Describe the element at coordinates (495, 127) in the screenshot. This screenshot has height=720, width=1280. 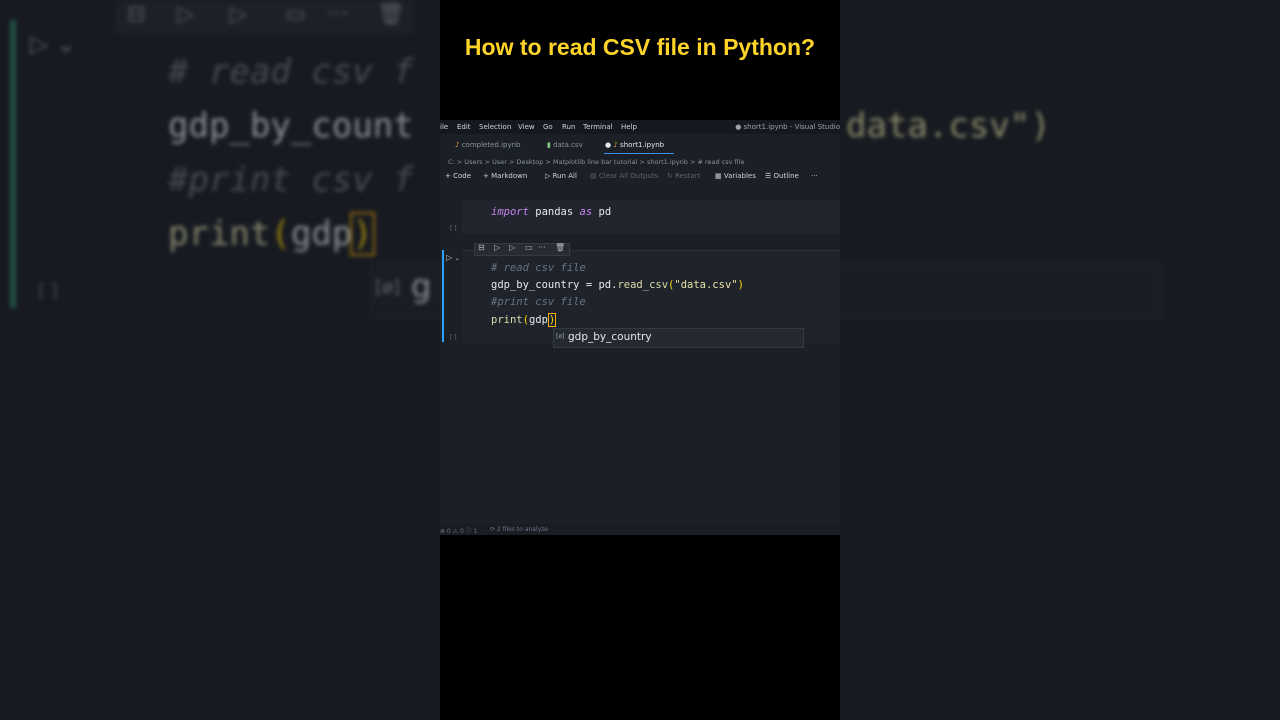
I see `menu-selection: Selection` at that location.